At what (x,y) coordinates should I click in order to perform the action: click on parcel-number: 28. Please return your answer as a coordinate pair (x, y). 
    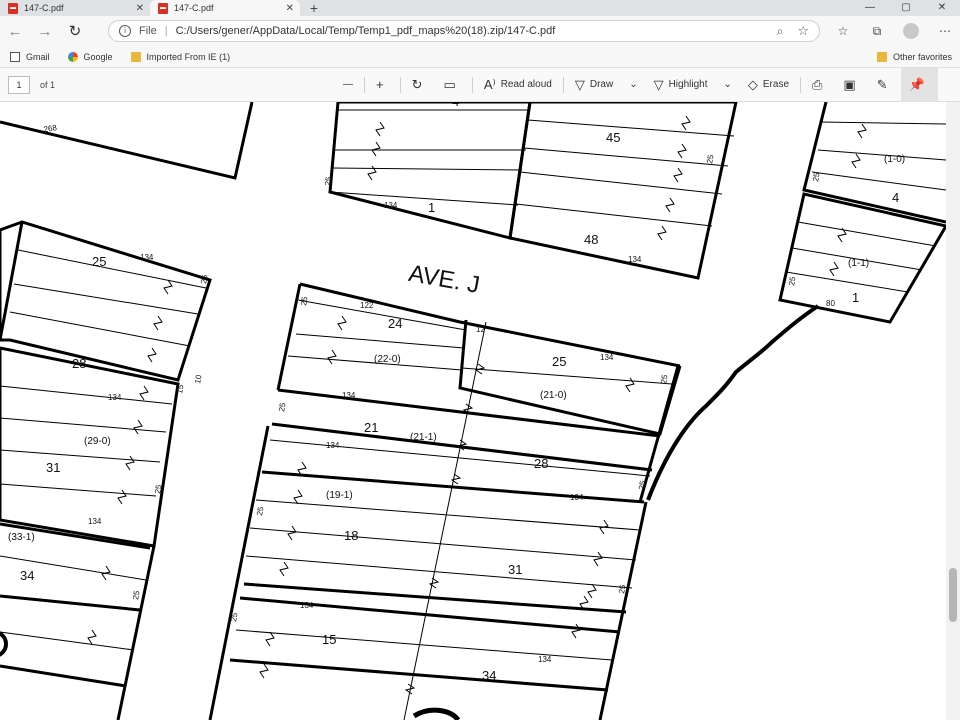
    Looking at the image, I should click on (541, 463).